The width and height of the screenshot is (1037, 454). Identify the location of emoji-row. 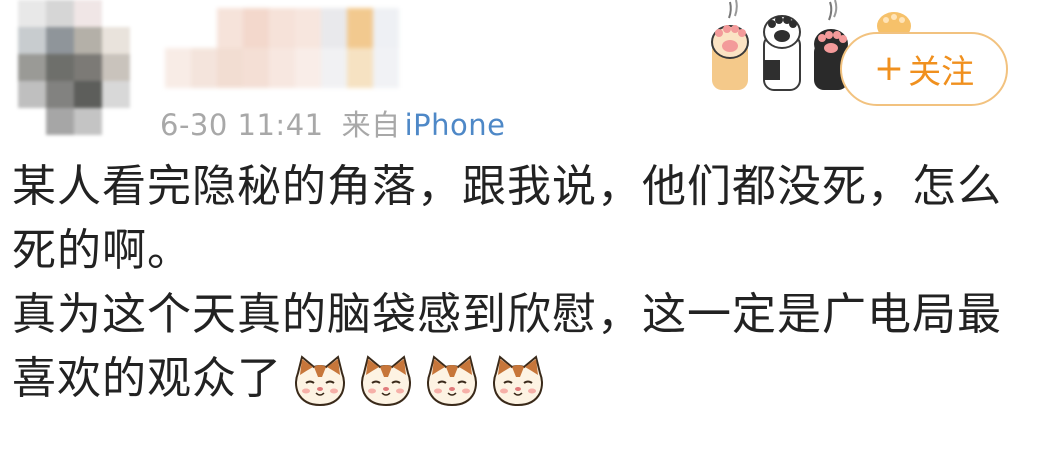
(419, 381).